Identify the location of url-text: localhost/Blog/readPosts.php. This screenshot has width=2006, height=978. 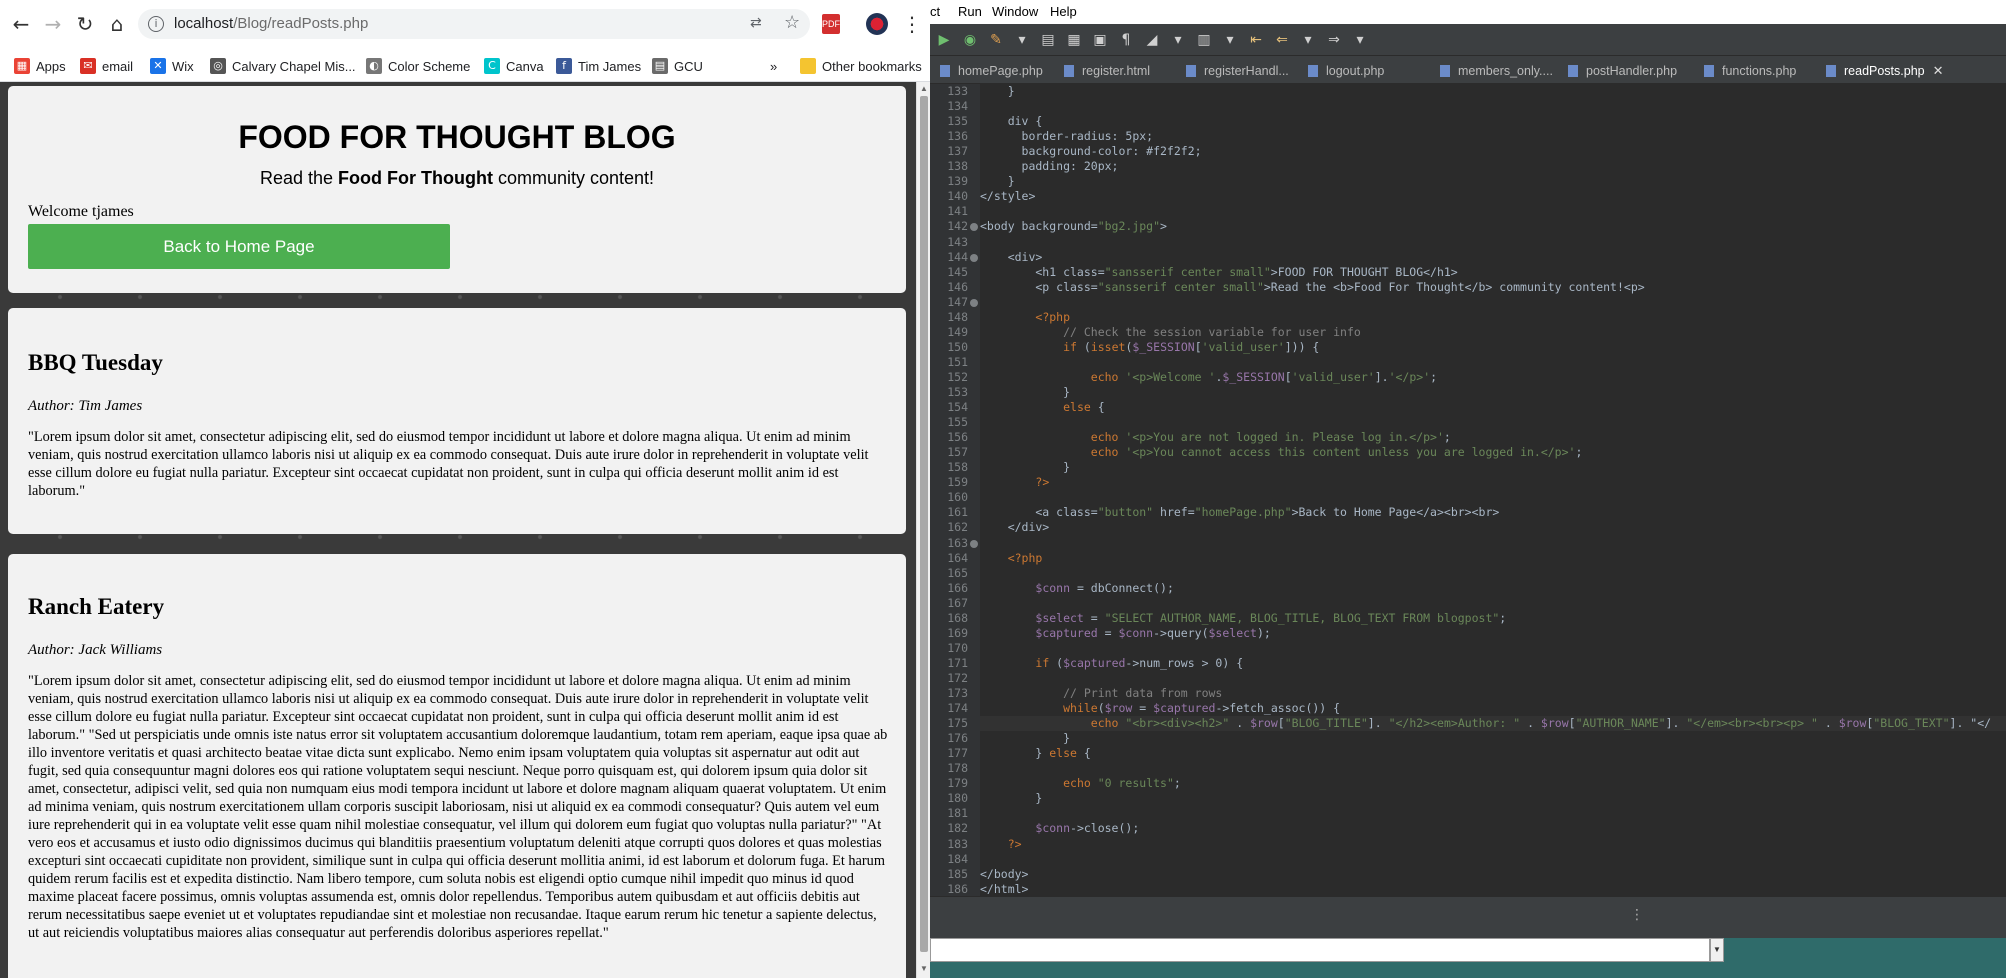
(271, 23).